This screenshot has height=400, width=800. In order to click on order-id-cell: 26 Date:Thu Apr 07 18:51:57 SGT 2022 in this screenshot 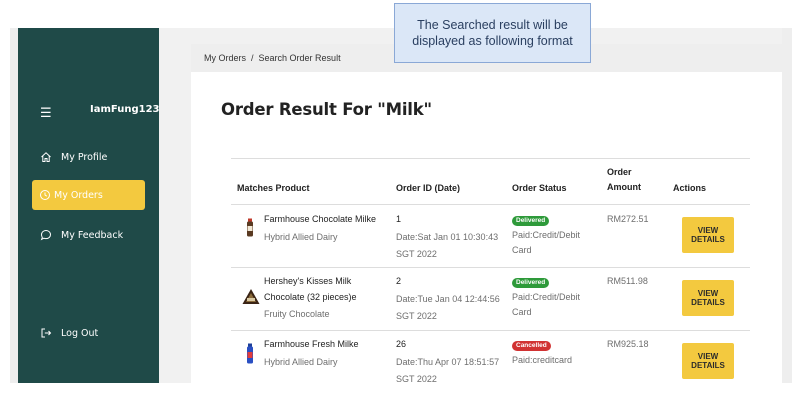, I will do `click(447, 362)`.